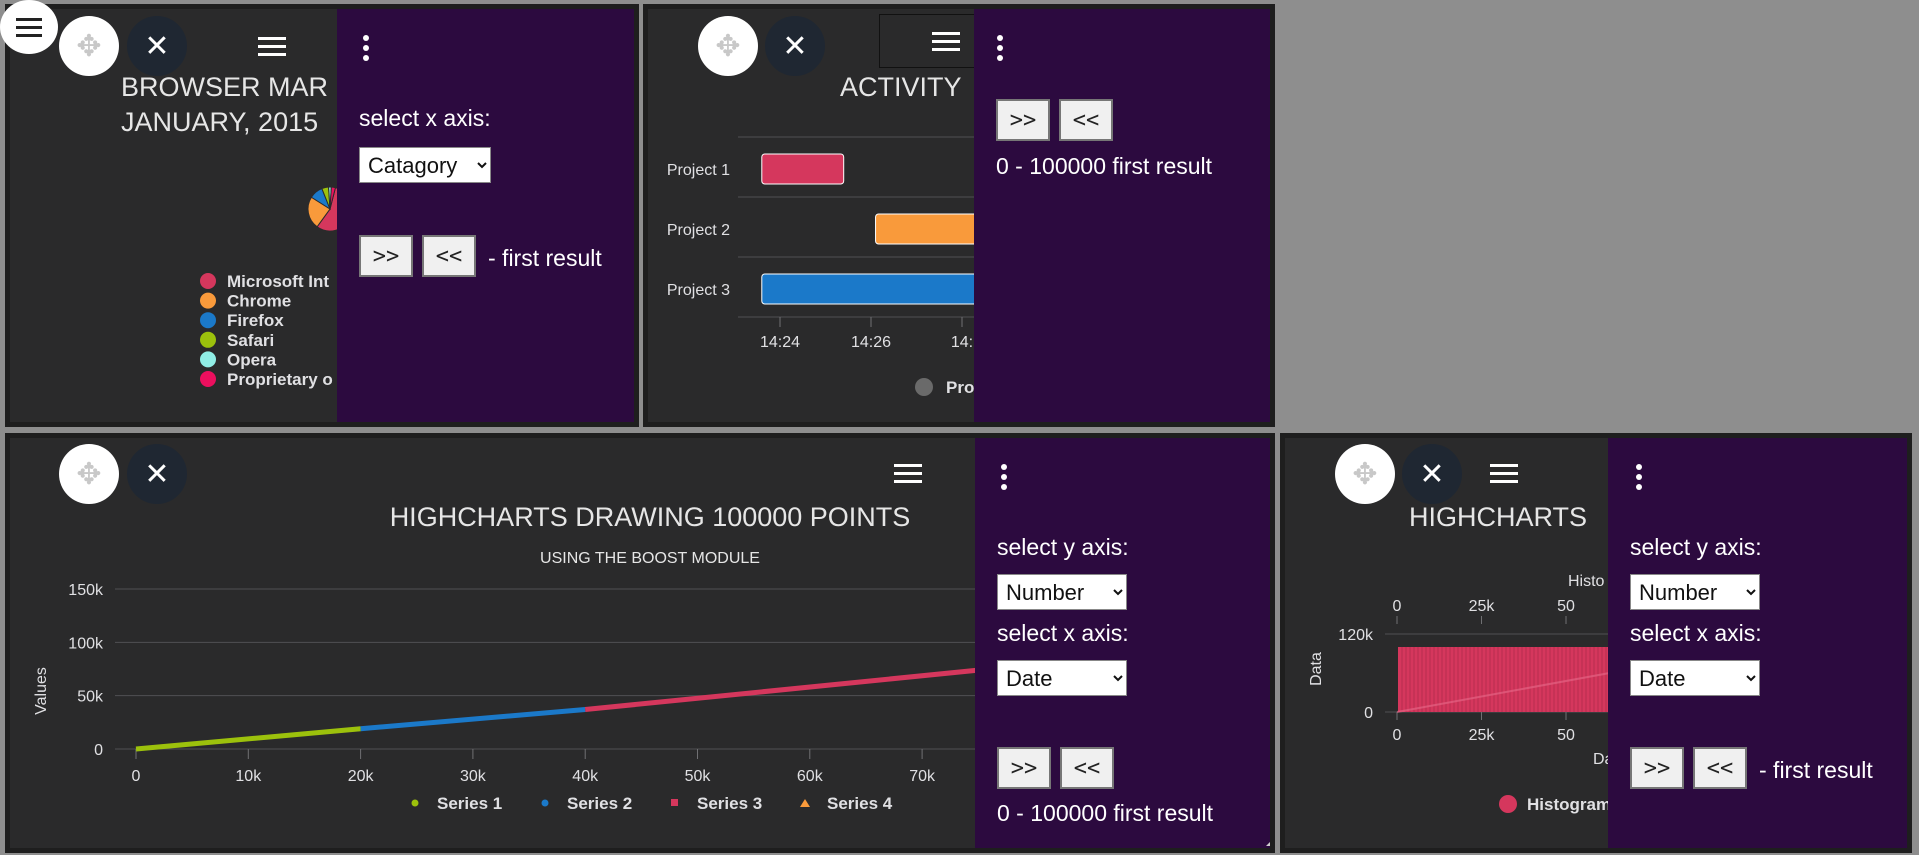 This screenshot has height=855, width=1919. What do you see at coordinates (860, 803) in the screenshot?
I see `legend-label: Series 4` at bounding box center [860, 803].